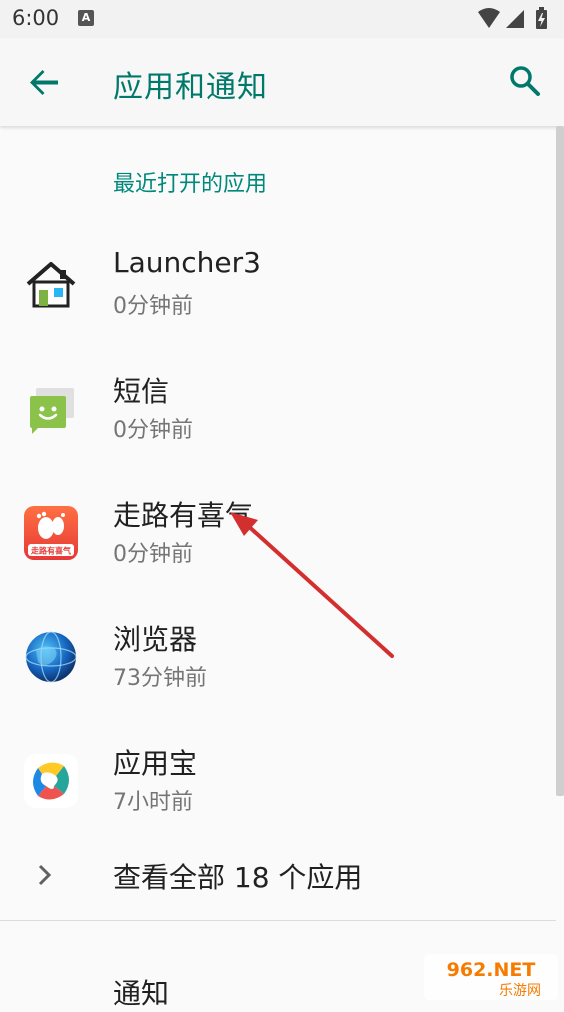 This screenshot has height=1012, width=564. I want to click on app-last-used: 73分钟前, so click(160, 678).